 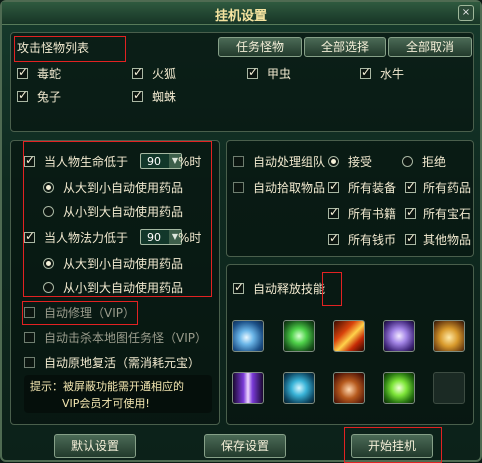 What do you see at coordinates (106, 403) in the screenshot?
I see `vip-tip-line2: VIP会员才可使用!` at bounding box center [106, 403].